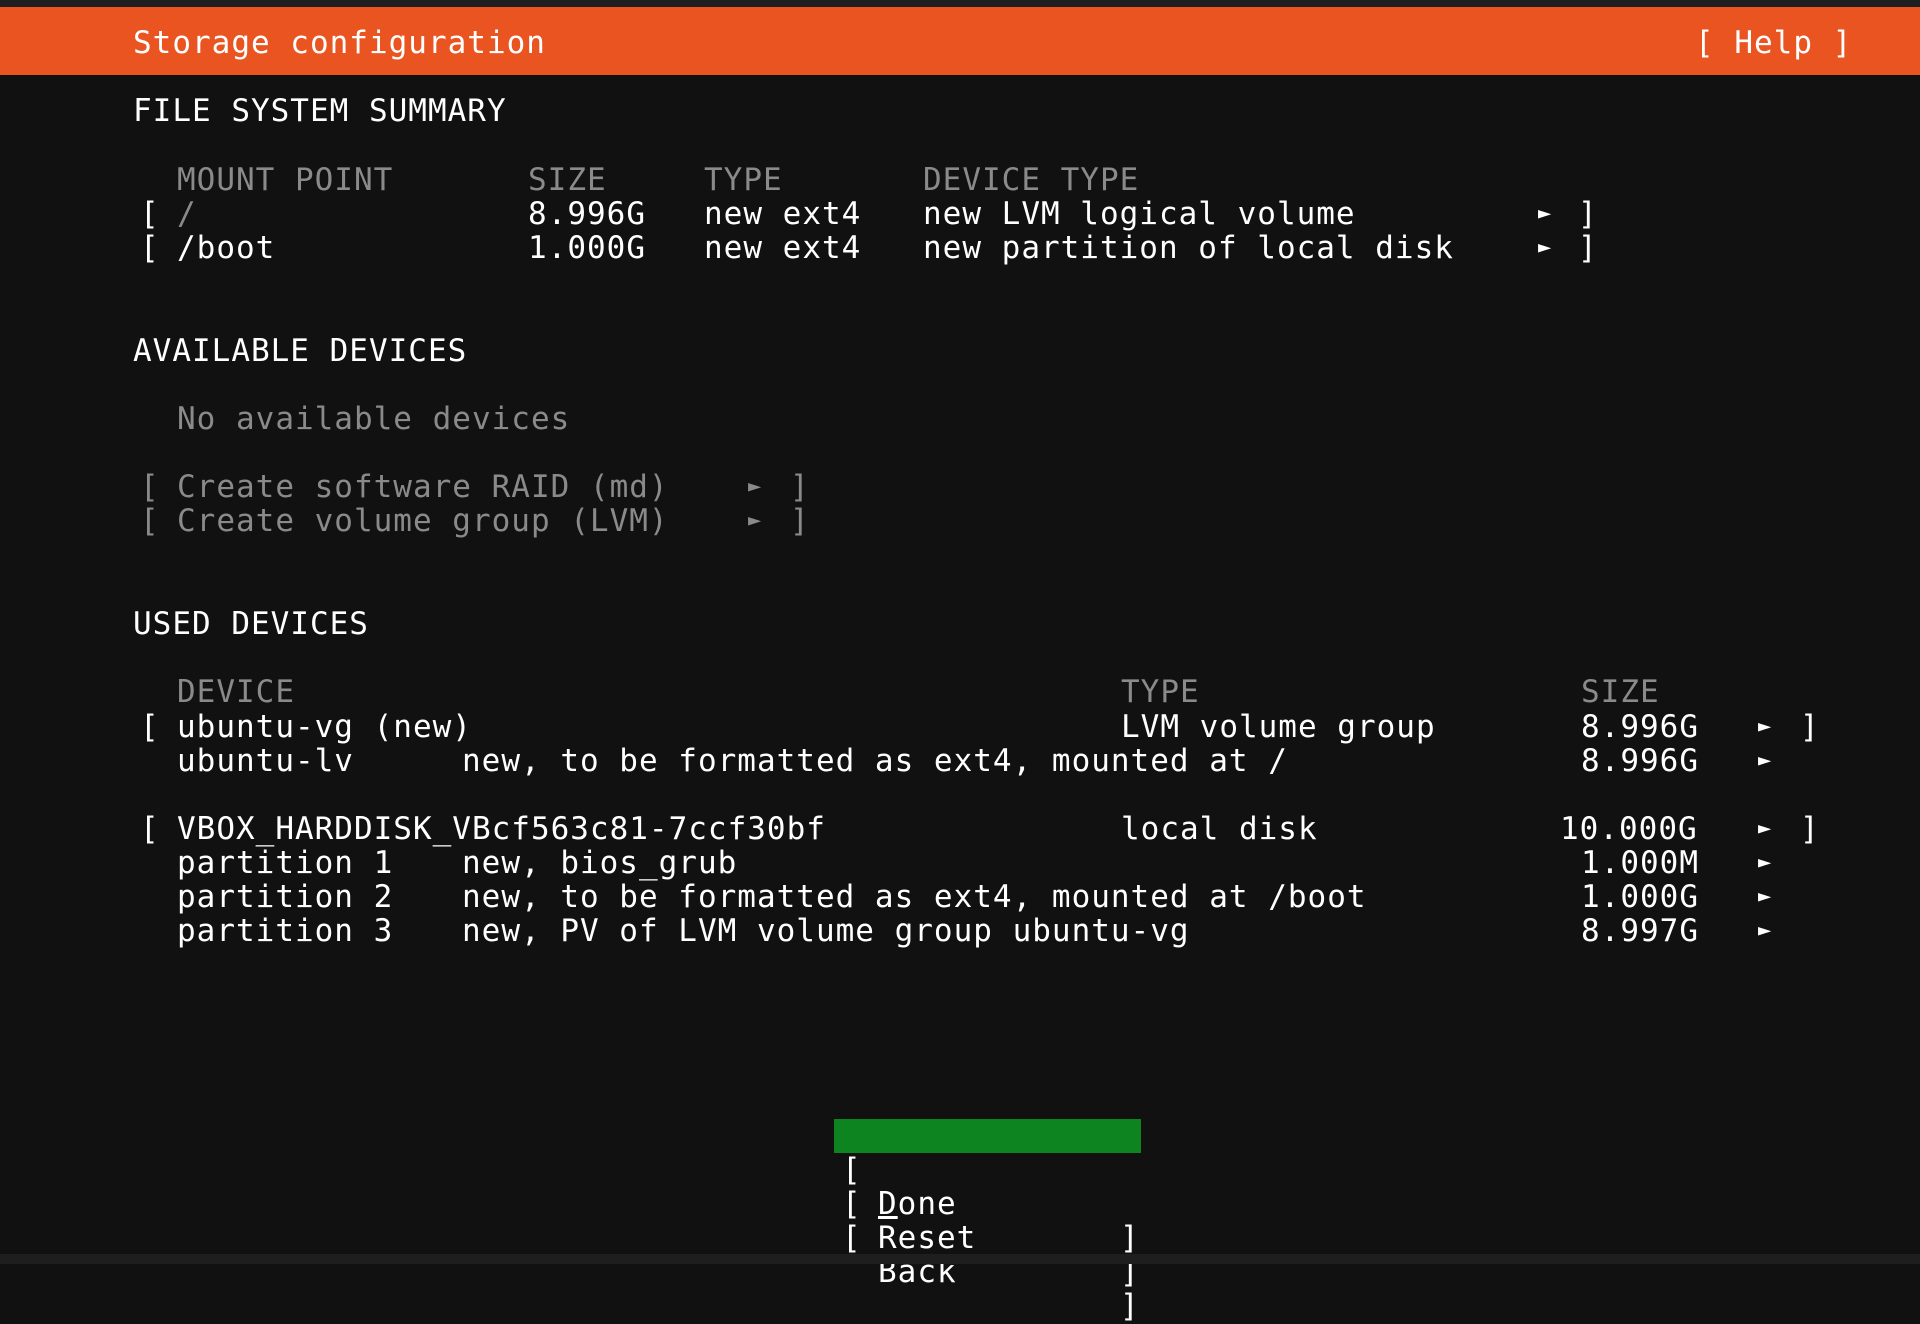  I want to click on column-device-type: DEVICE TYPE, so click(1031, 180).